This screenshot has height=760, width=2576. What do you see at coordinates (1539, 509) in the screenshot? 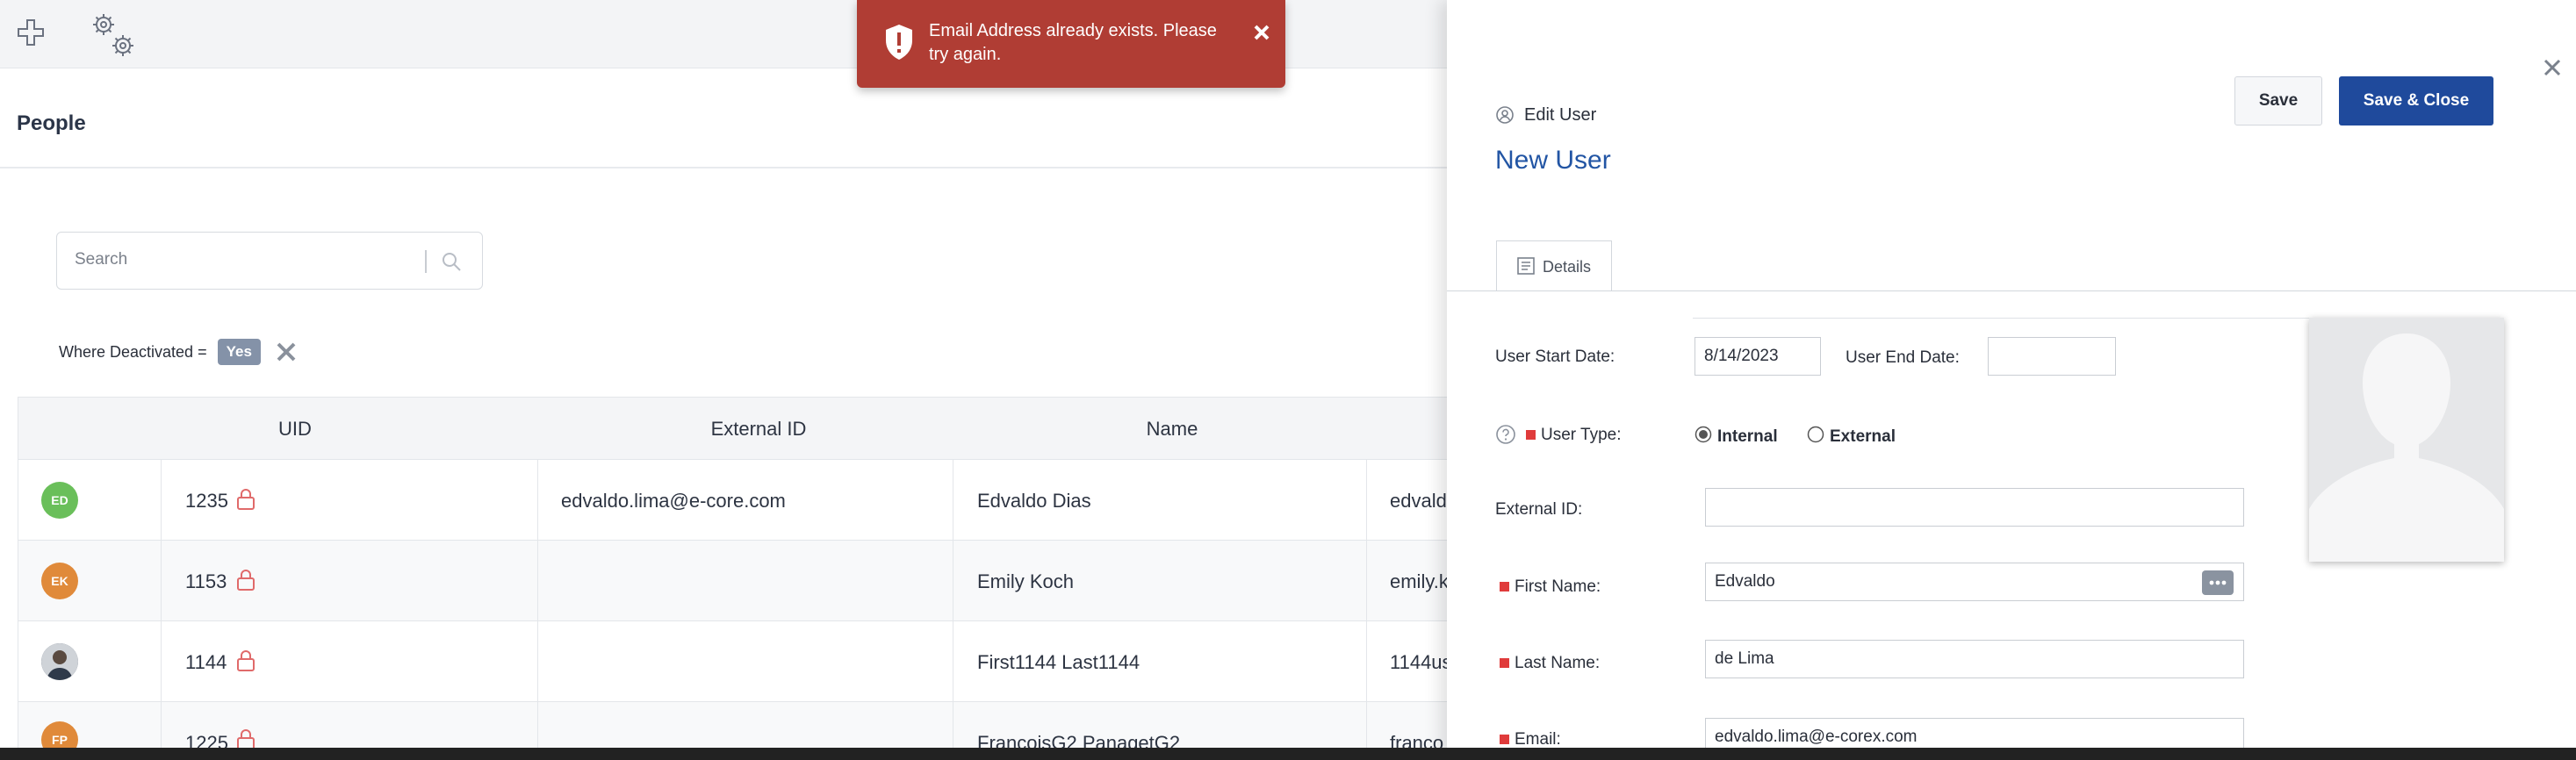
I see `external-id-label: External ID:` at bounding box center [1539, 509].